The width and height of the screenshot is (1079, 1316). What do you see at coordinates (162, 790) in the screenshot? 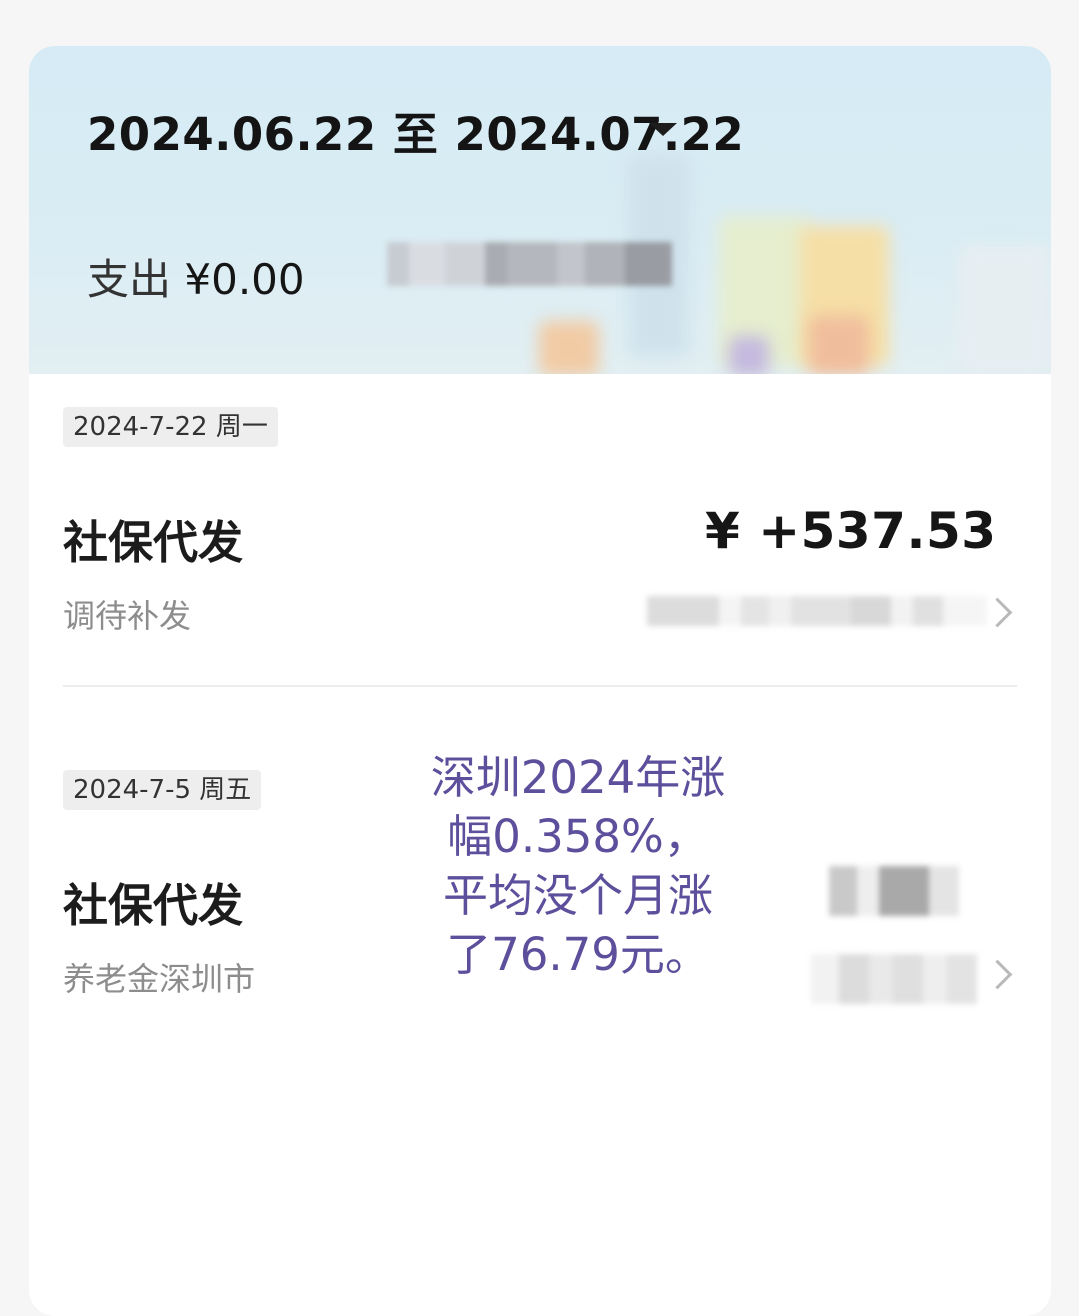
I see `transaction-date-badge: 2024-7-5 周五` at bounding box center [162, 790].